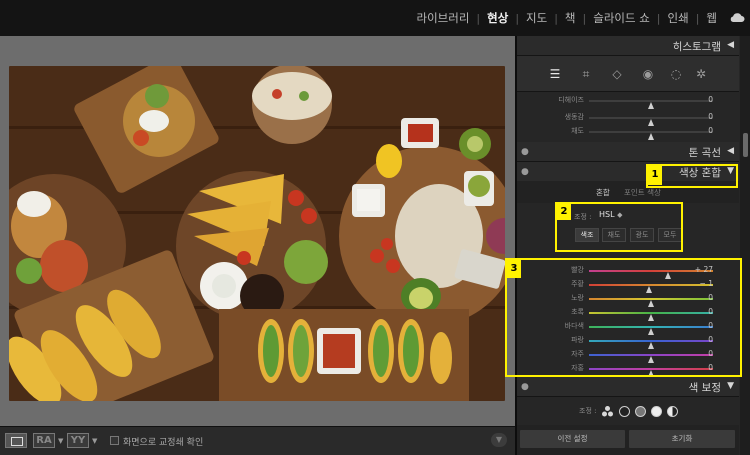 The width and height of the screenshot is (750, 455). What do you see at coordinates (499, 440) in the screenshot?
I see `toolbar-menu-button: ▼` at bounding box center [499, 440].